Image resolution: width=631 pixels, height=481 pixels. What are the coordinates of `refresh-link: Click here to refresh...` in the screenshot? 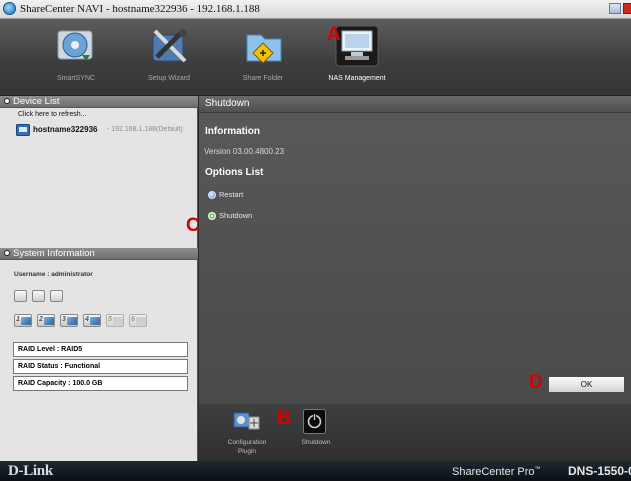 It's located at (52, 114).